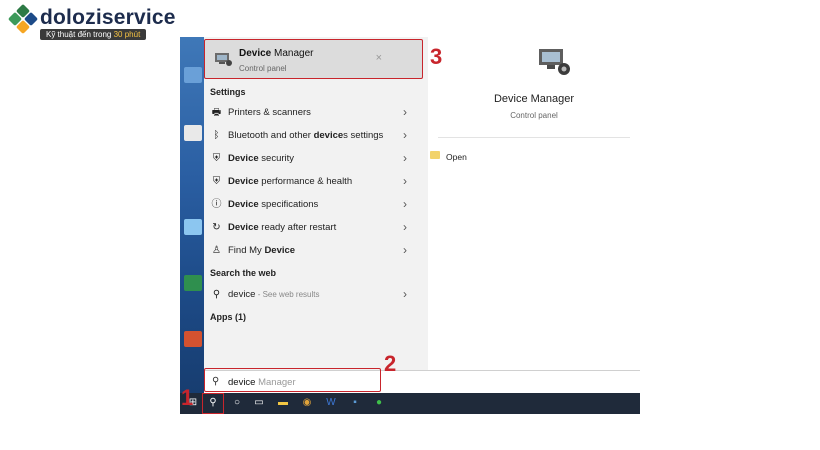  I want to click on settings-item-device-specifications: ⓘ Device specifications ›, so click(313, 205).